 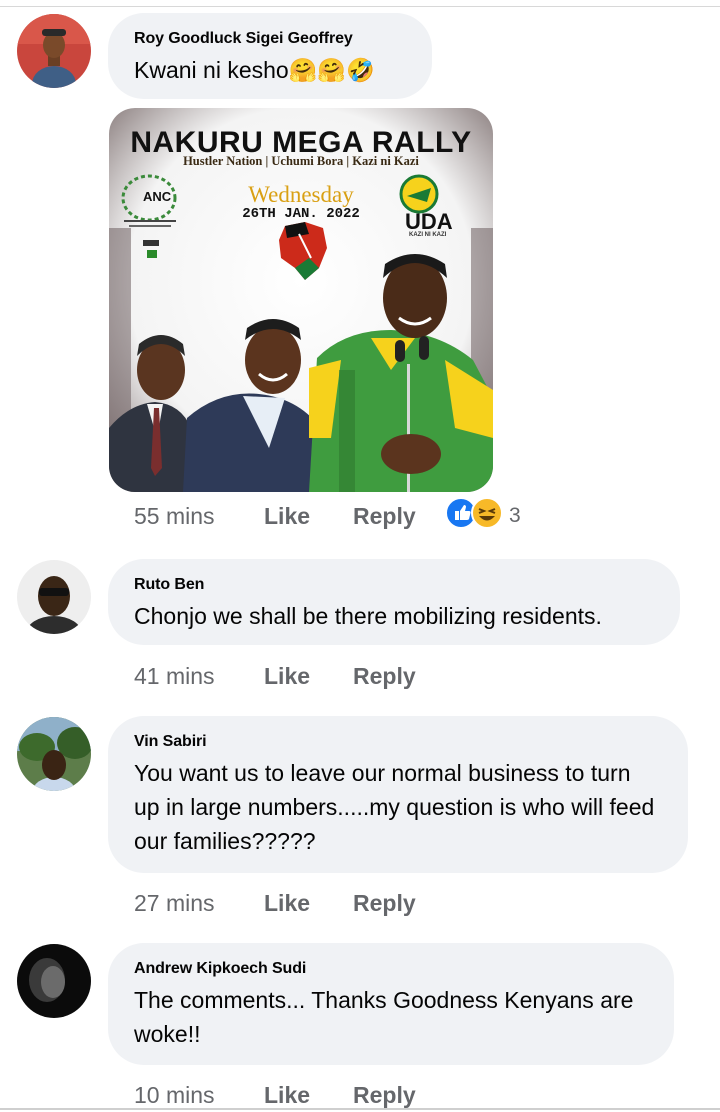 What do you see at coordinates (199, 1095) in the screenshot?
I see `comment-timestamp: 10 mins` at bounding box center [199, 1095].